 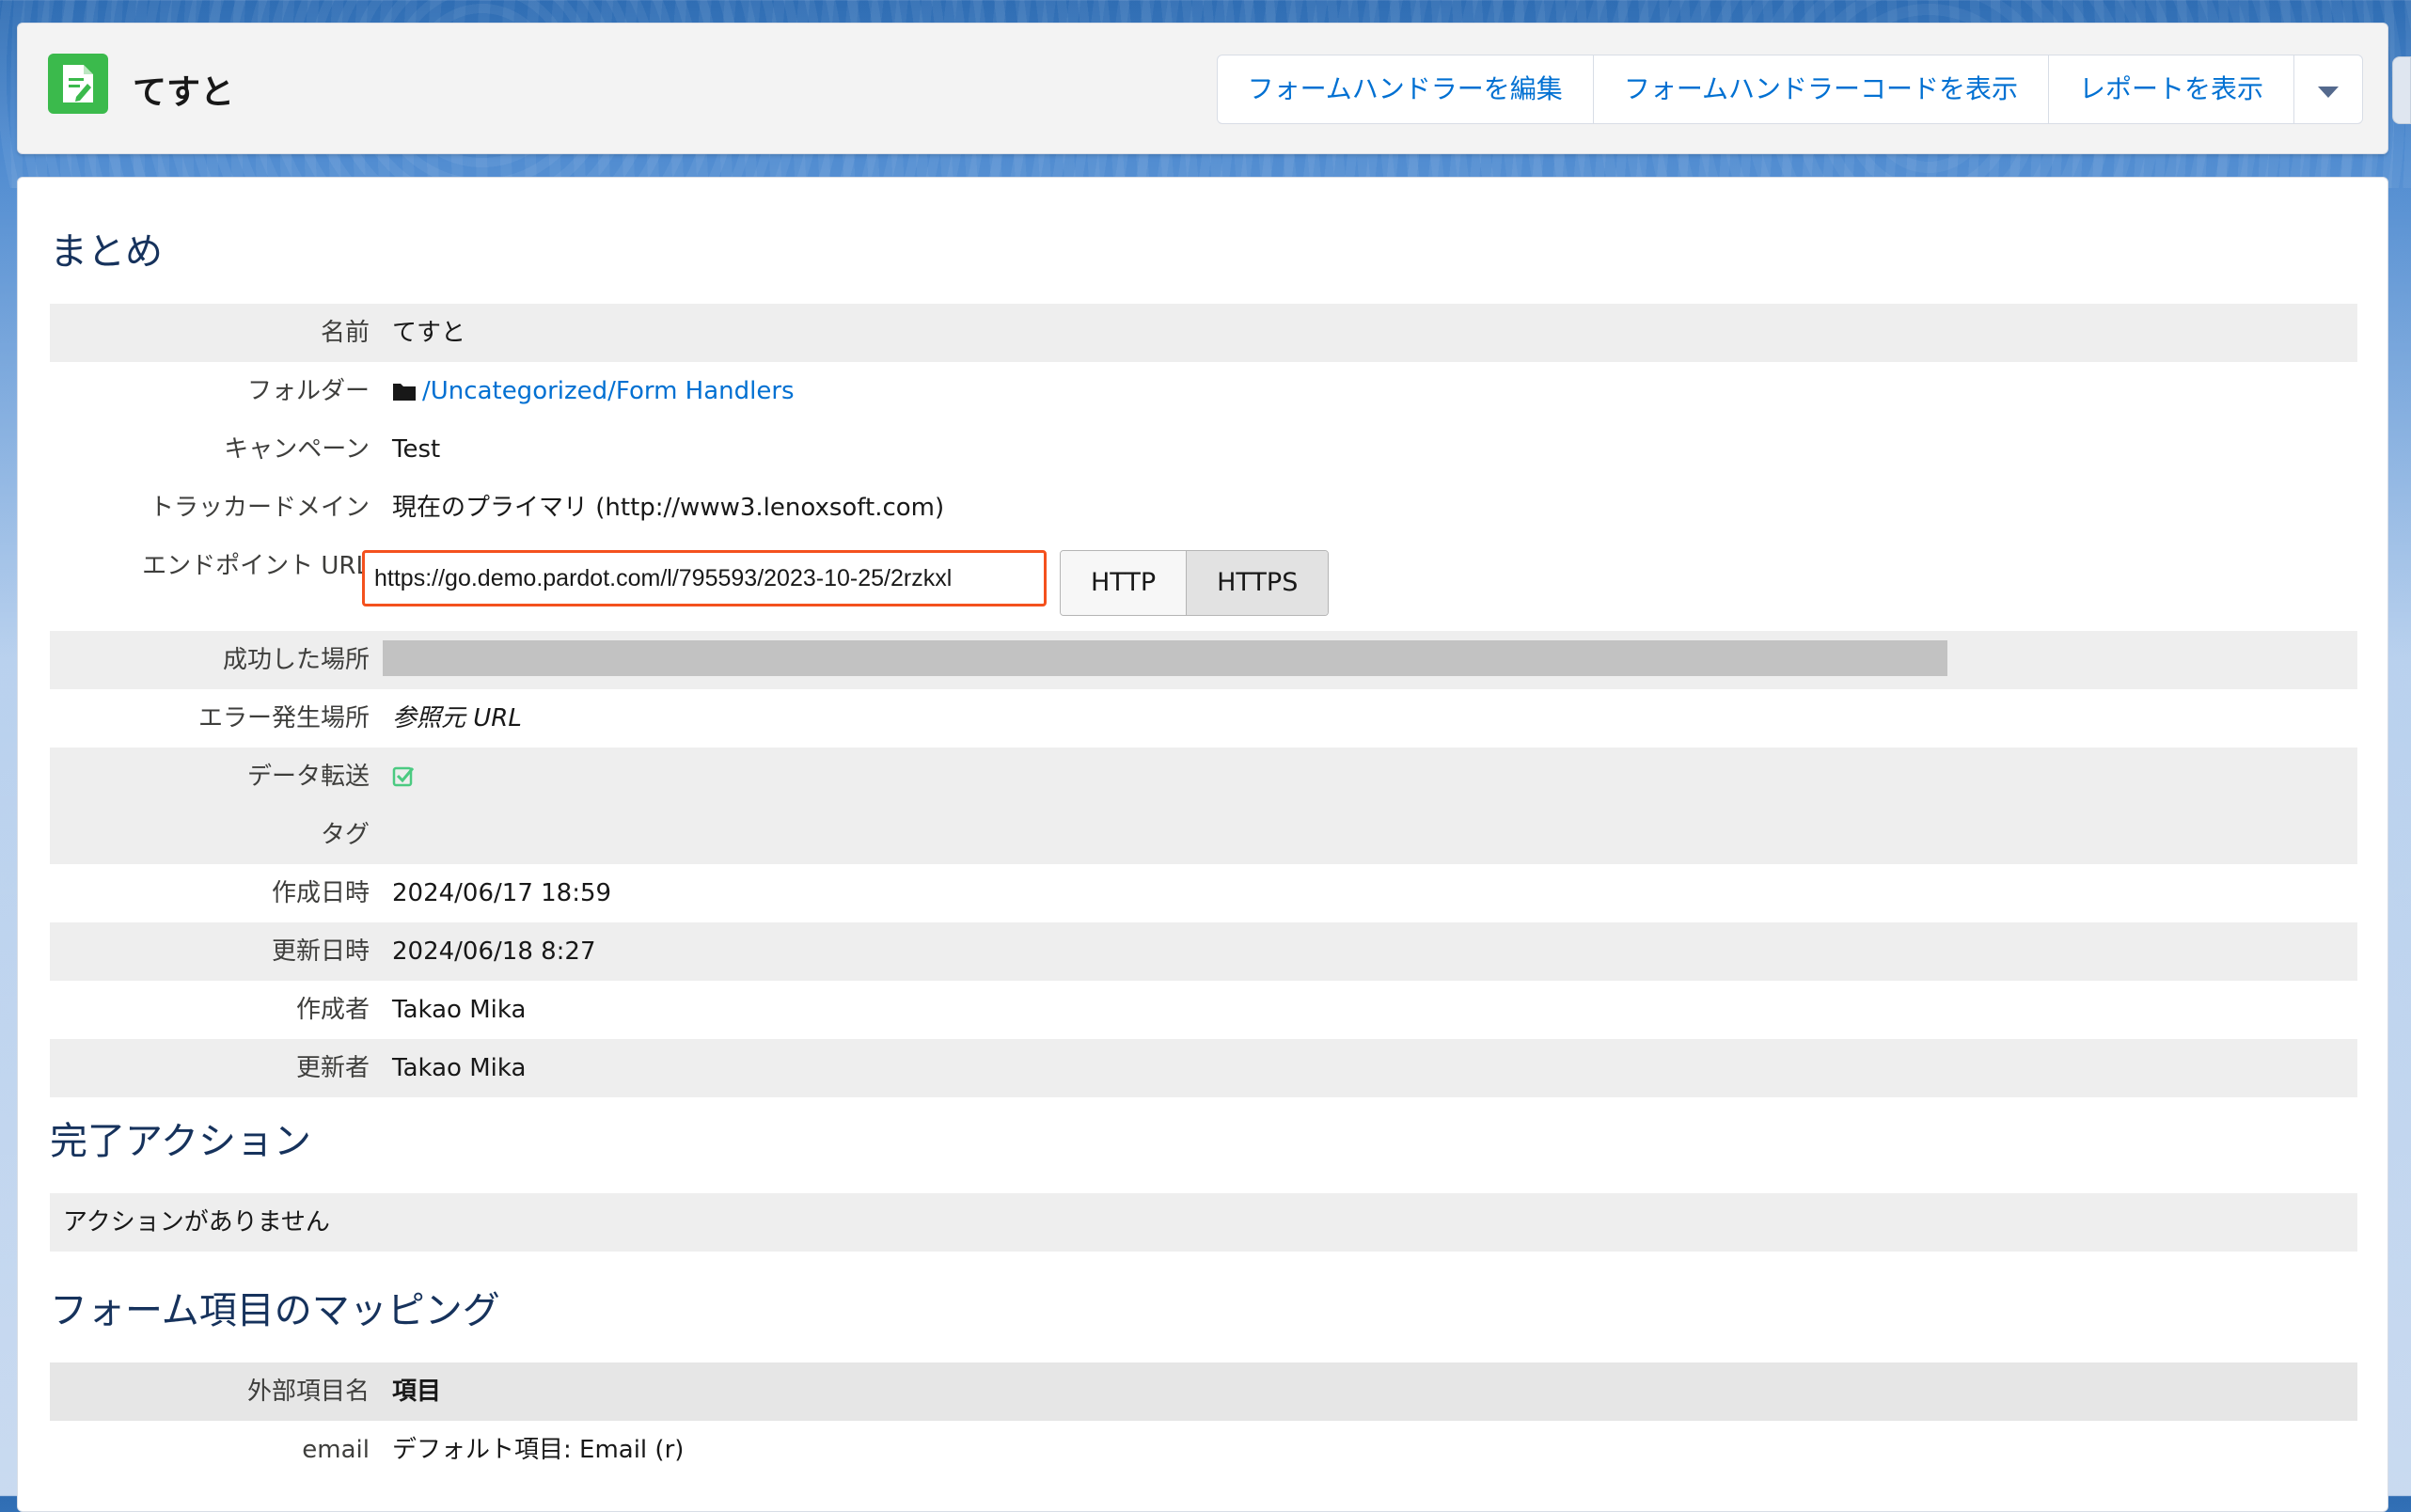 I want to click on updated-by-link: Takao Mika, so click(x=459, y=1068).